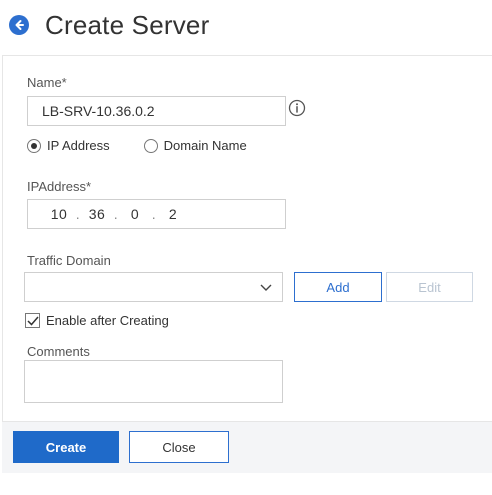 The image size is (492, 495). What do you see at coordinates (58, 351) in the screenshot?
I see `comments-label: Comments` at bounding box center [58, 351].